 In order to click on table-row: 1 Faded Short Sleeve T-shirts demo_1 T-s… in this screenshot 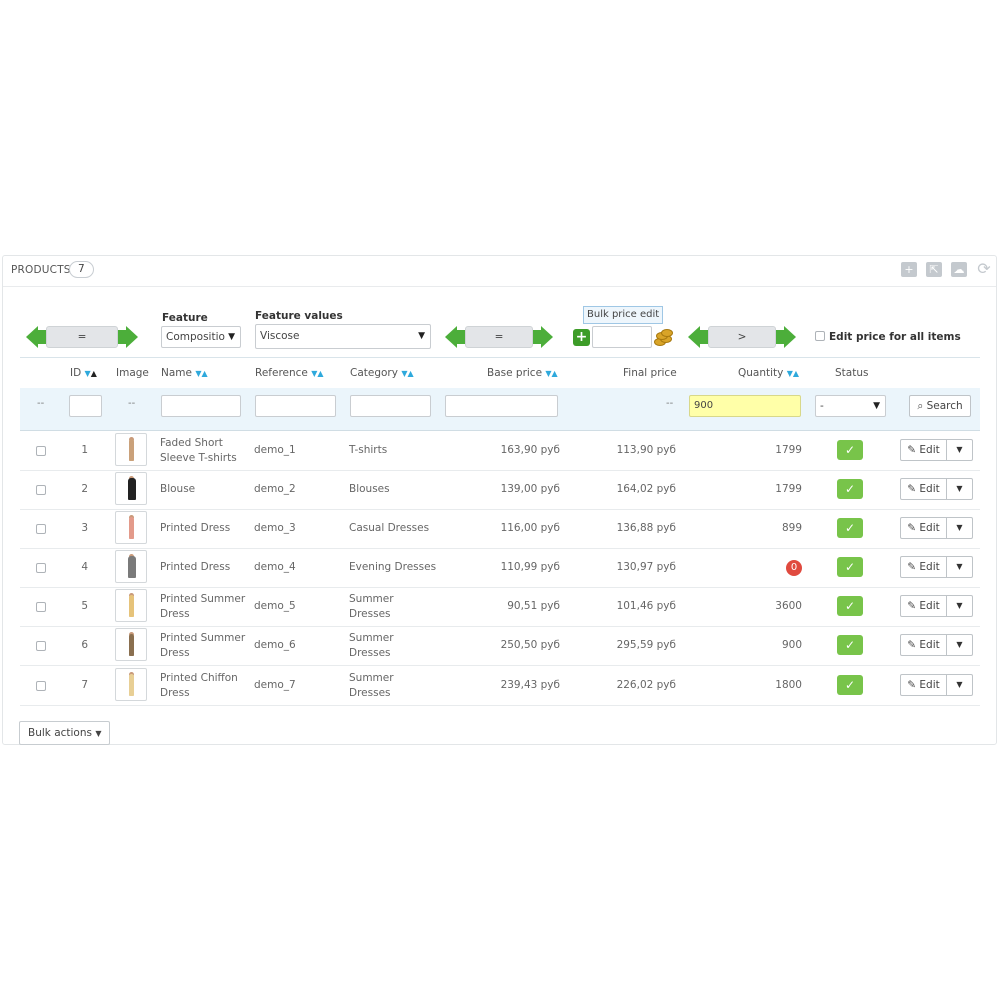, I will do `click(500, 451)`.